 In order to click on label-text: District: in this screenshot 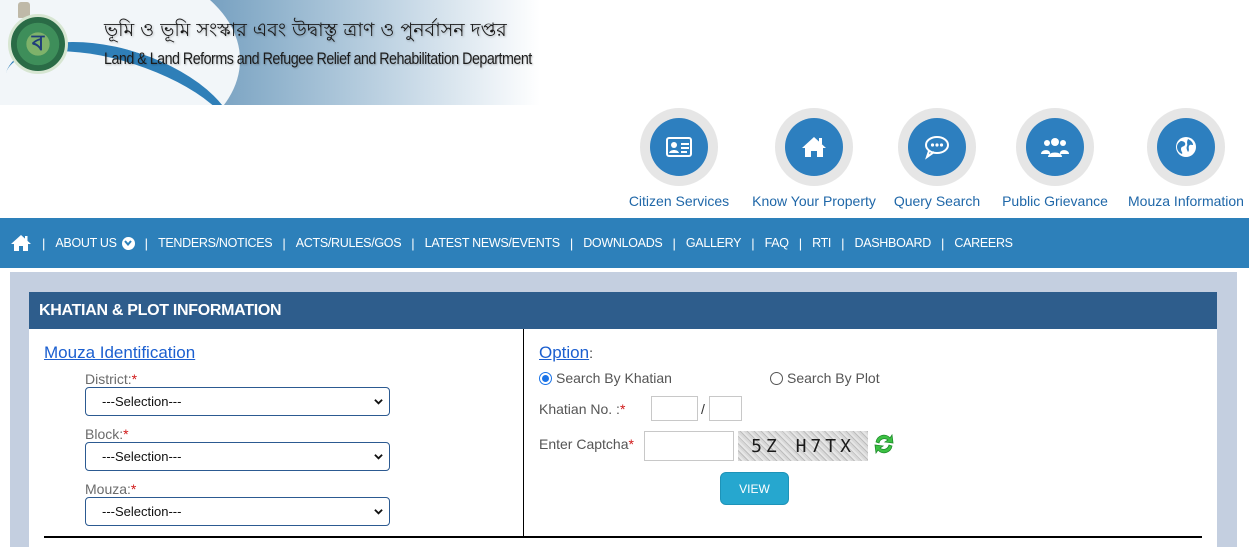, I will do `click(108, 379)`.